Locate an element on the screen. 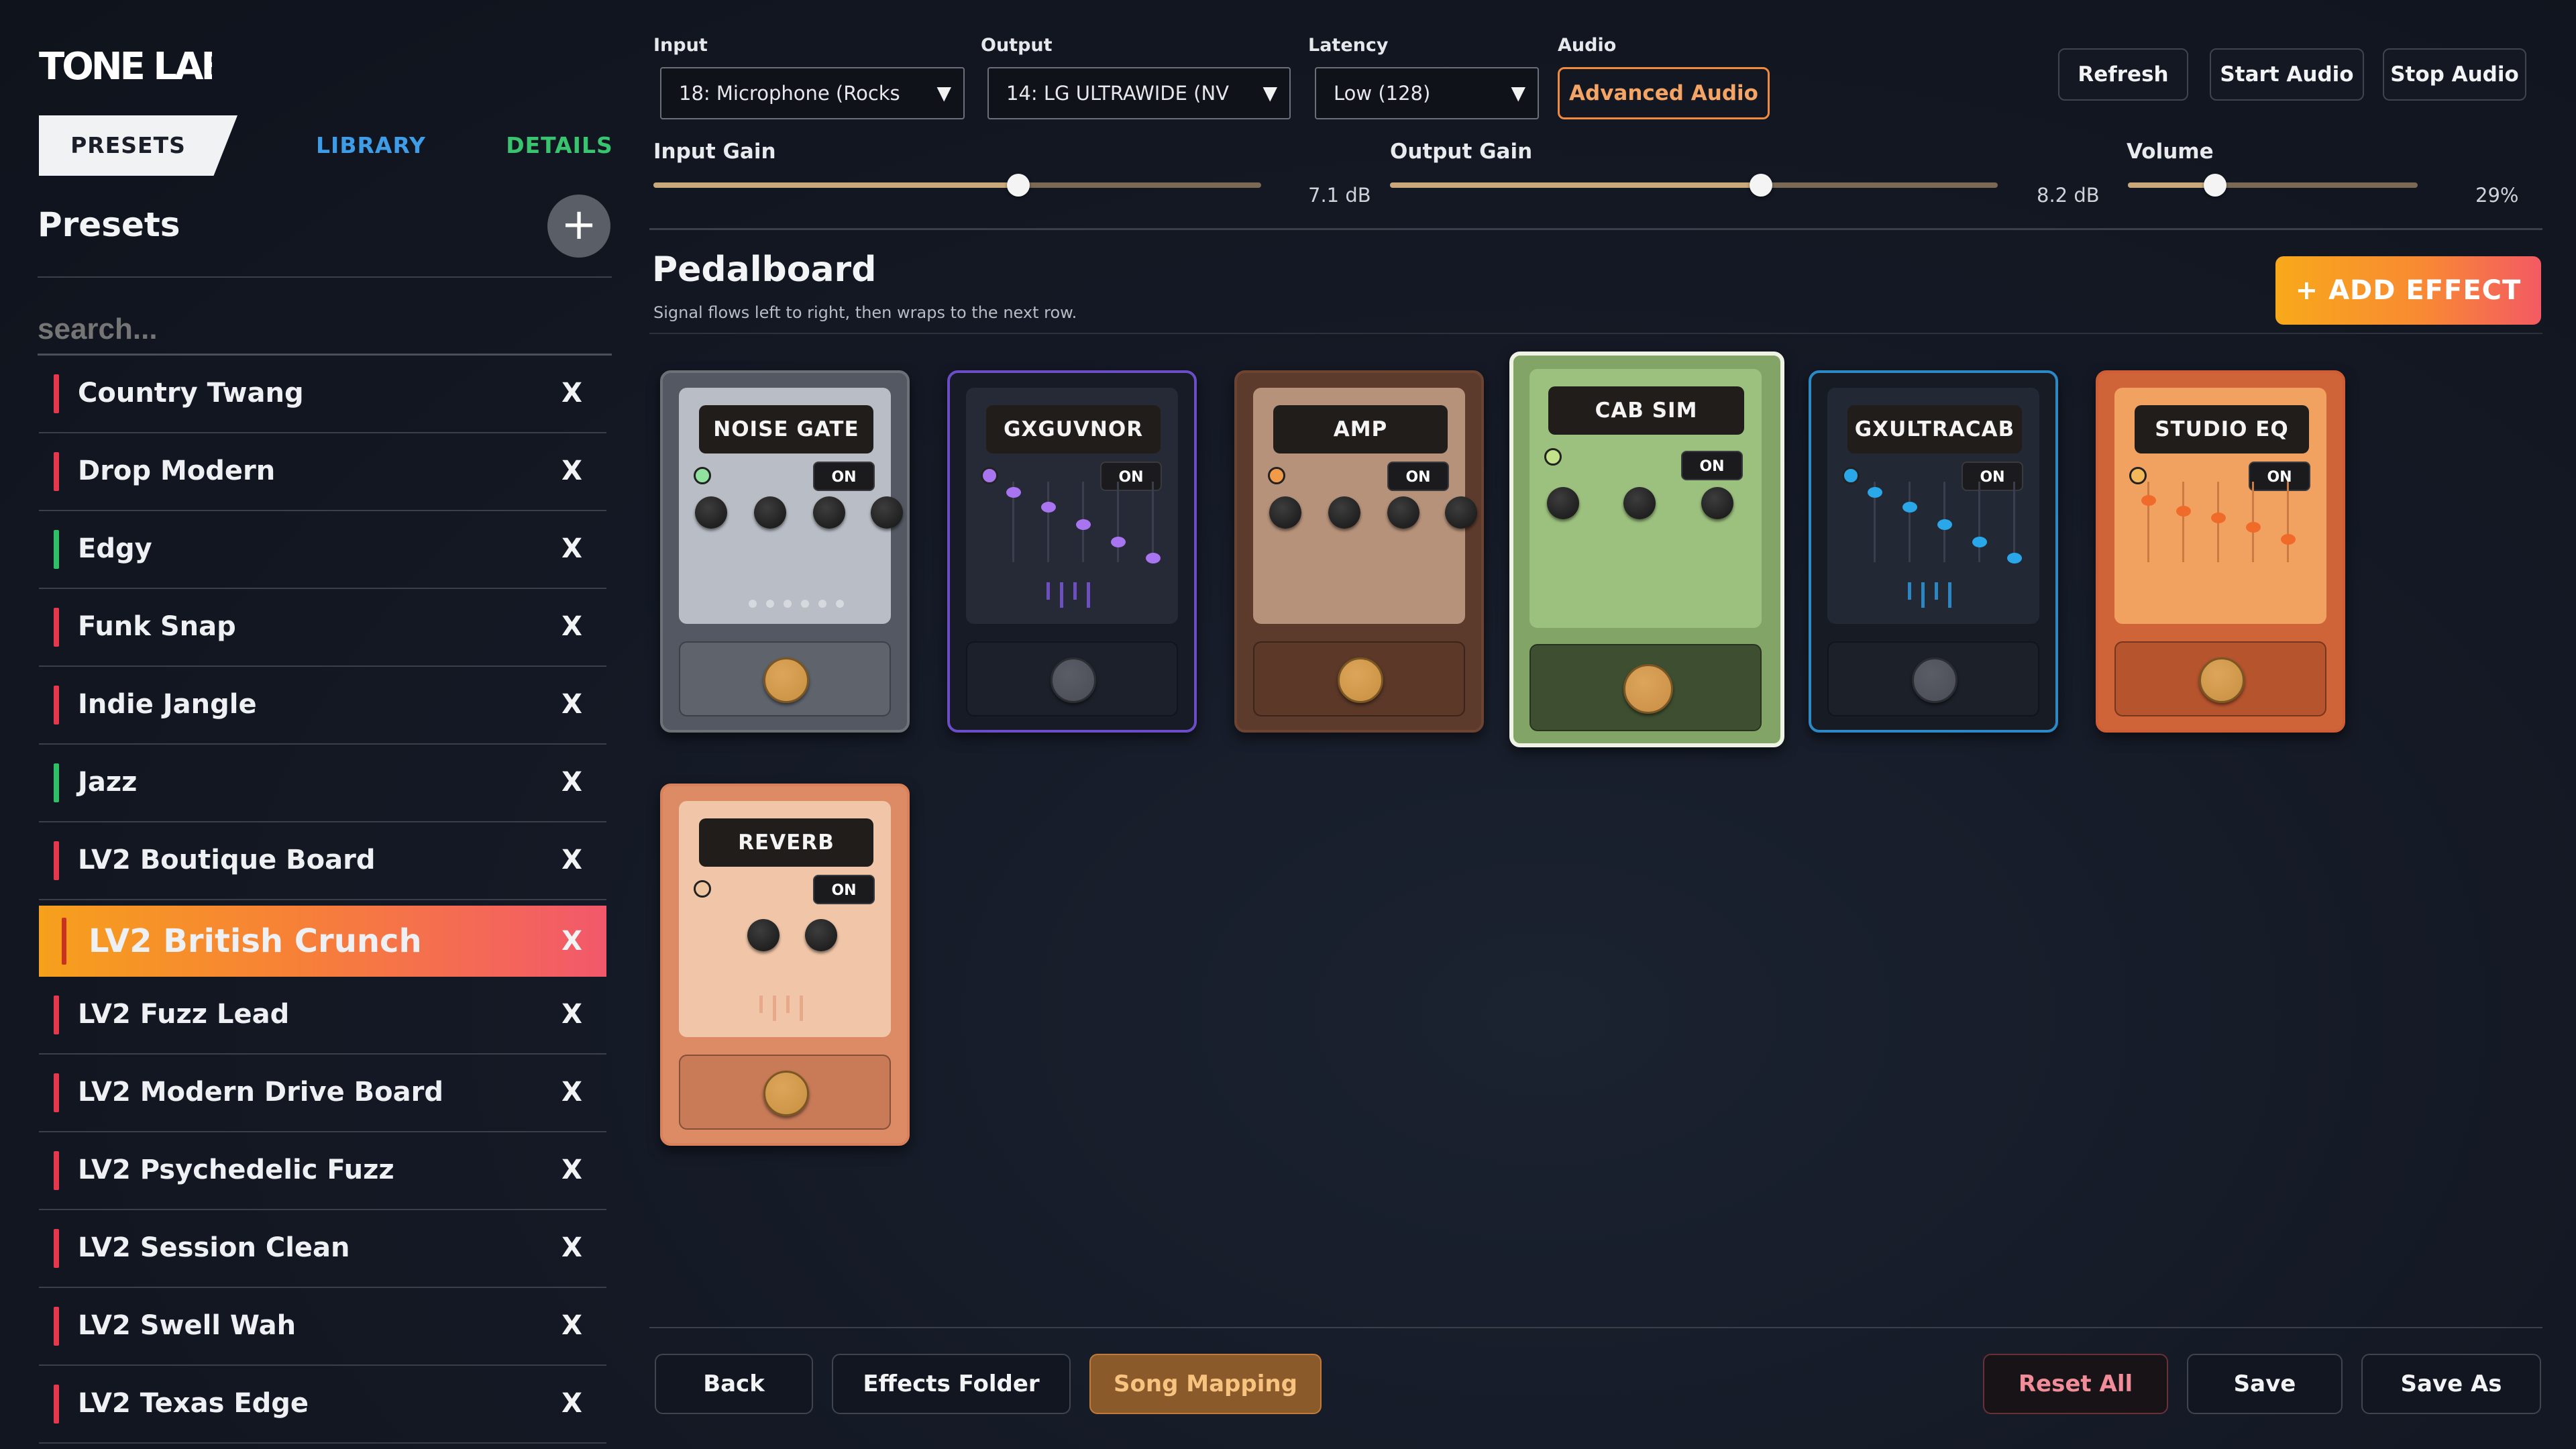  preset-item: Country Twang X is located at coordinates (322, 394).